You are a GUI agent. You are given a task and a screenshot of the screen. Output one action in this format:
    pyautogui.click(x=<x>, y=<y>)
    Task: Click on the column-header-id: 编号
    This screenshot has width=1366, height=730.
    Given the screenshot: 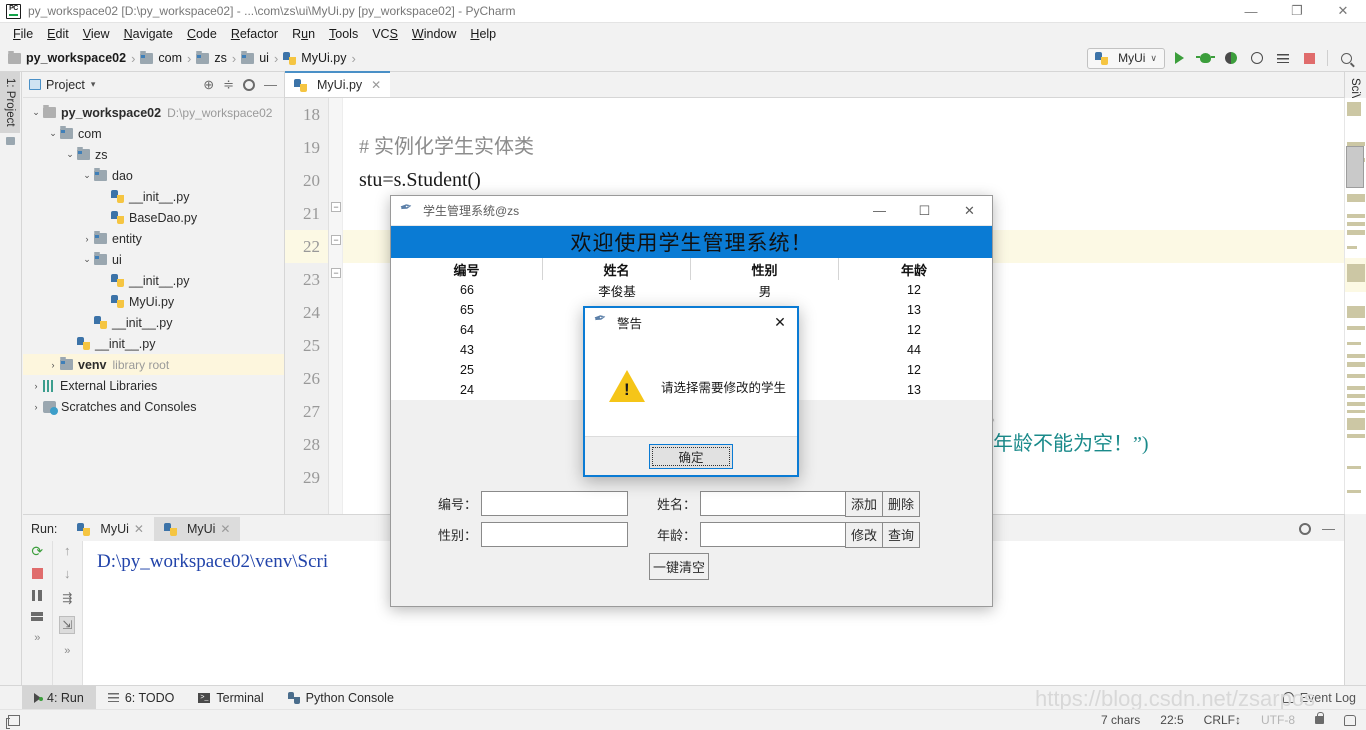 What is the action you would take?
    pyautogui.click(x=467, y=269)
    